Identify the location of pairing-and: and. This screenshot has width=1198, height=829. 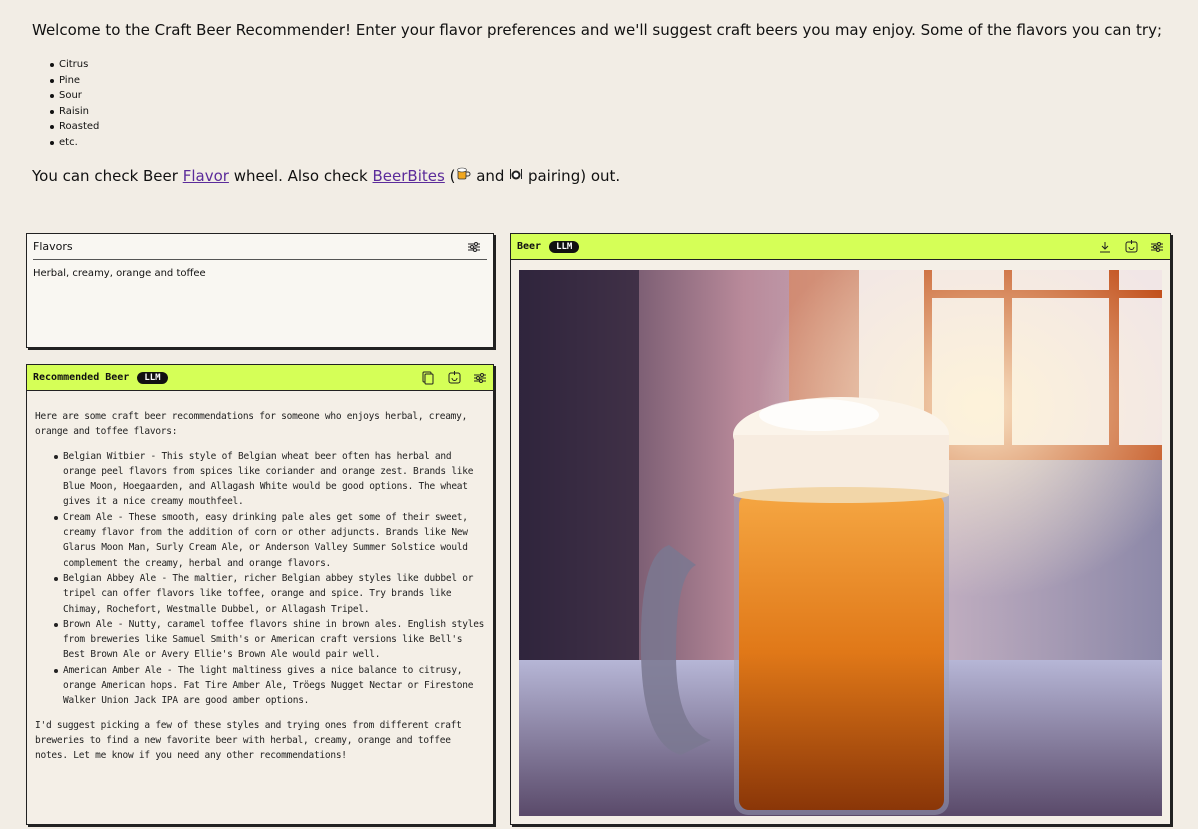
(490, 176).